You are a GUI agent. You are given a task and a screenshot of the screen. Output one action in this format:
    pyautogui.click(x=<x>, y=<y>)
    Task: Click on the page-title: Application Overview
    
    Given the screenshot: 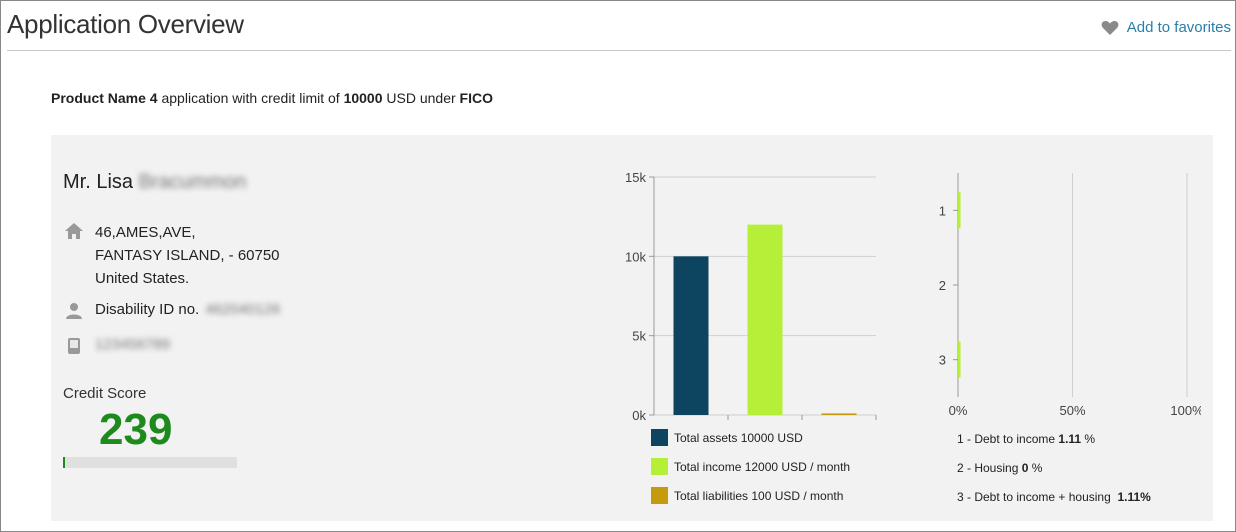 What is the action you would take?
    pyautogui.click(x=125, y=24)
    